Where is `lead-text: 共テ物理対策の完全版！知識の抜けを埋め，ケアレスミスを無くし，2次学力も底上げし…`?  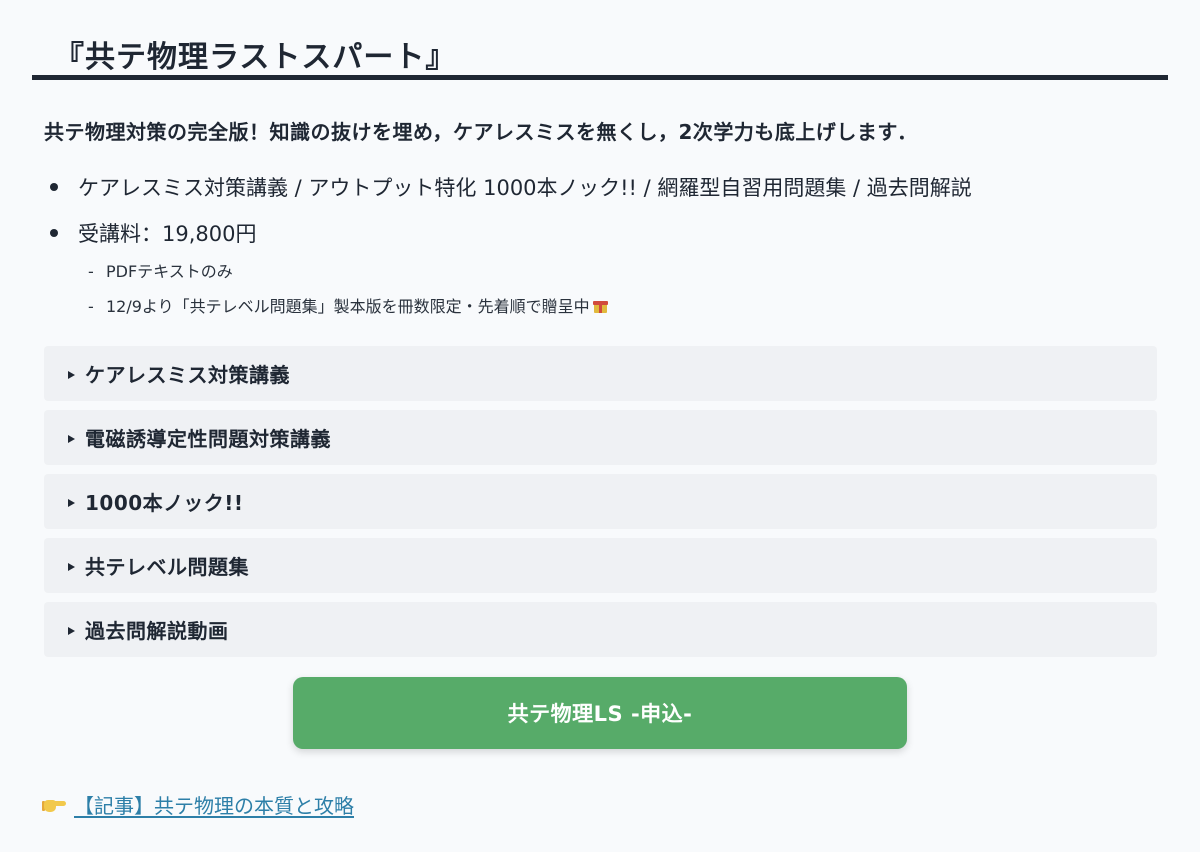 lead-text: 共テ物理対策の完全版！知識の抜けを埋め，ケアレスミスを無くし，2次学力も底上げし… is located at coordinates (481, 132).